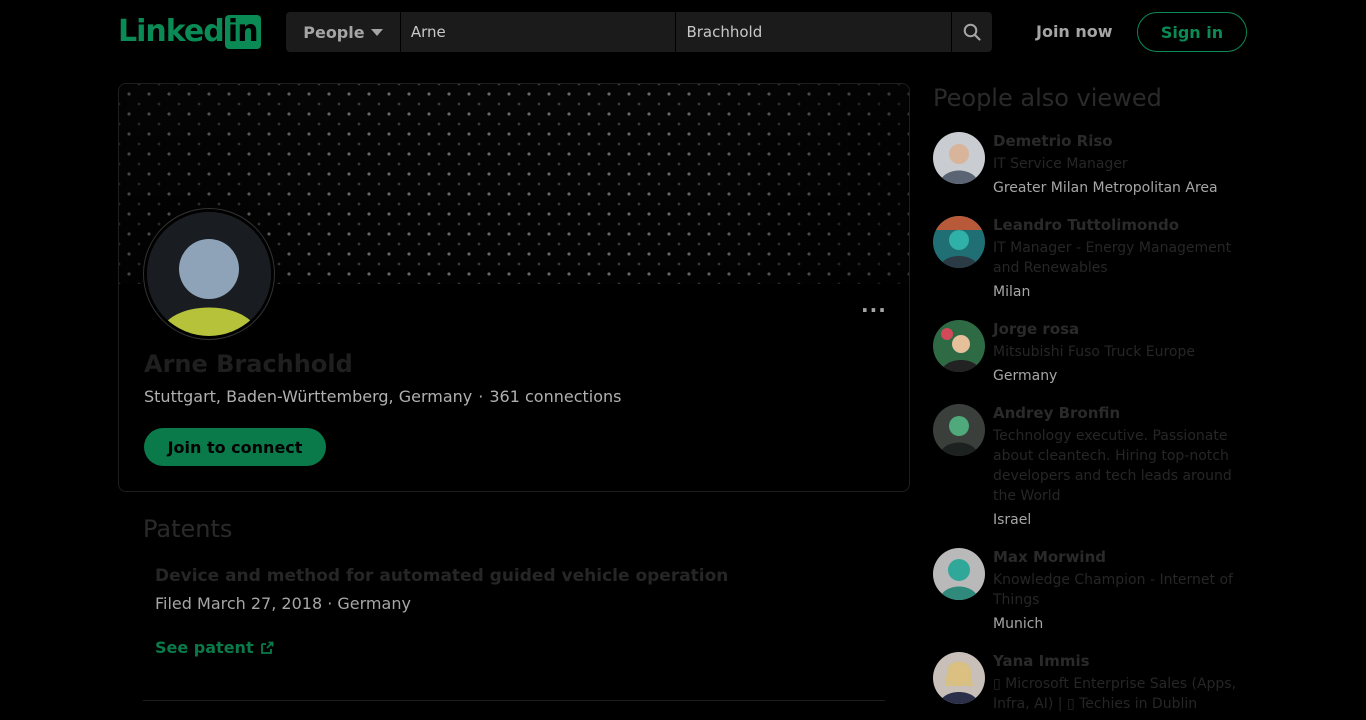 The image size is (1366, 720). I want to click on last-name-input, so click(814, 32).